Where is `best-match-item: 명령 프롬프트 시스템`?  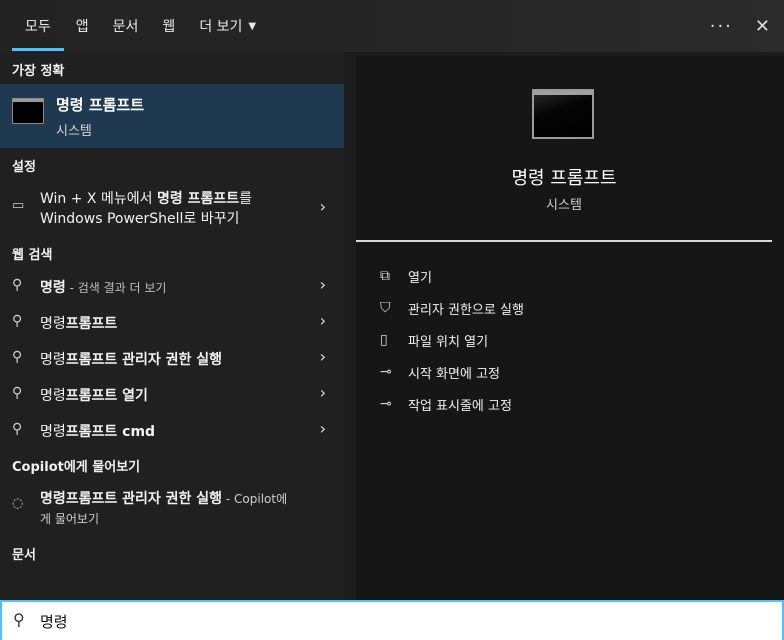
best-match-item: 명령 프롬프트 시스템 is located at coordinates (172, 116).